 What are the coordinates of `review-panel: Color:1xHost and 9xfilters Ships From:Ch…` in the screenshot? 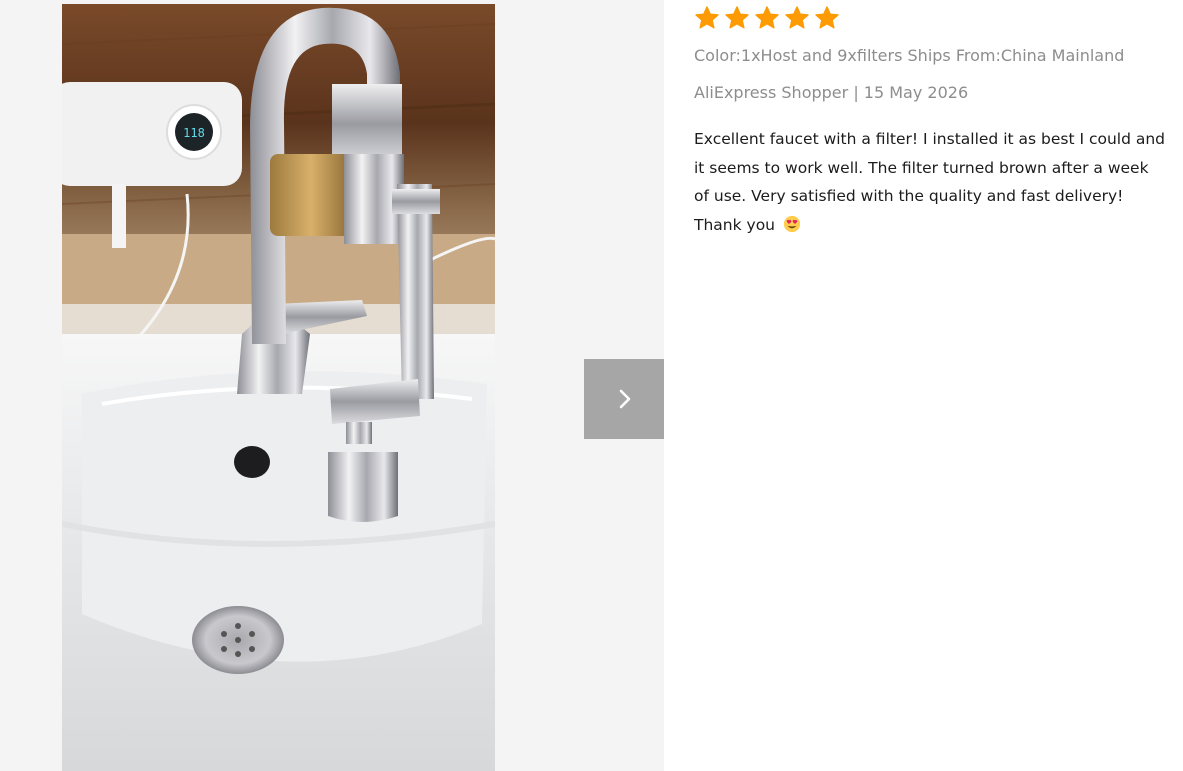 It's located at (934, 119).